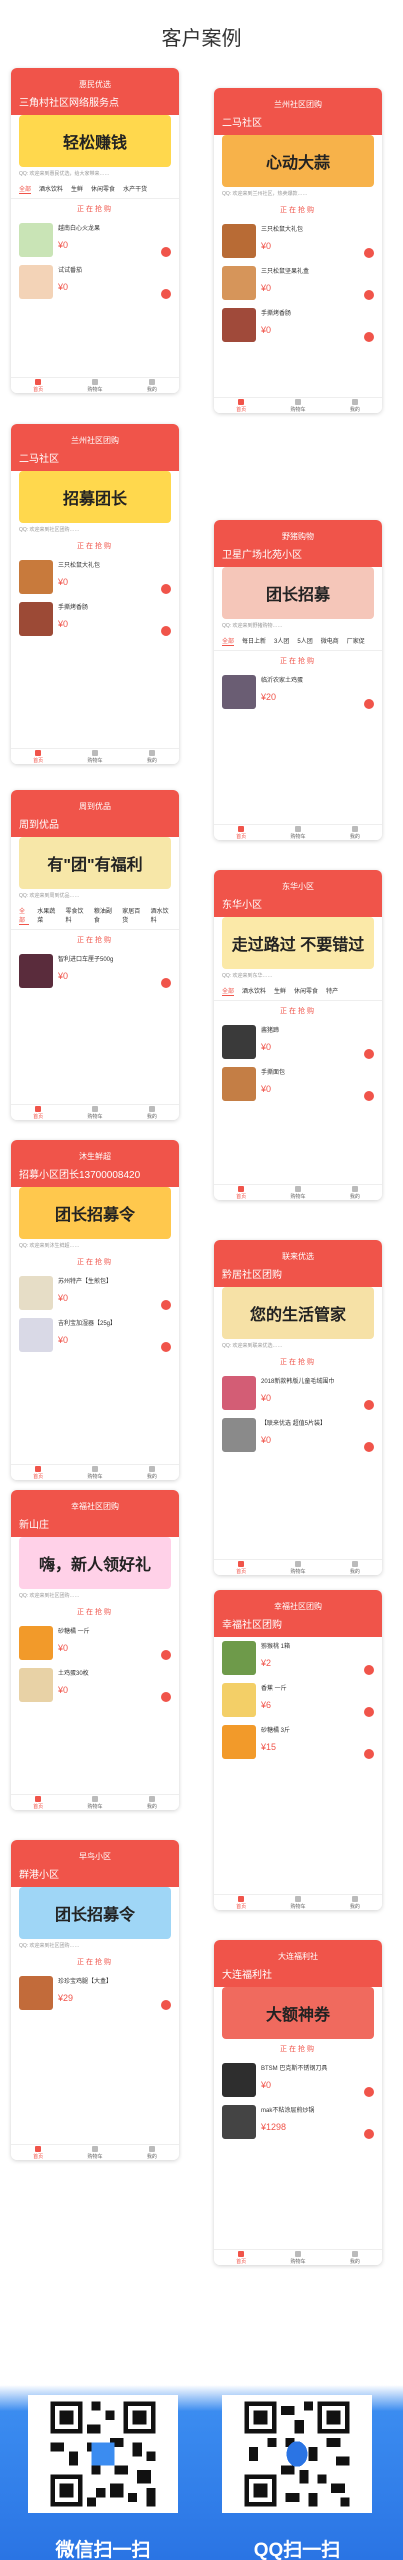 The width and height of the screenshot is (403, 2560). Describe the element at coordinates (298, 555) in the screenshot. I see `location-label: 卫星广场北苑小区` at that location.